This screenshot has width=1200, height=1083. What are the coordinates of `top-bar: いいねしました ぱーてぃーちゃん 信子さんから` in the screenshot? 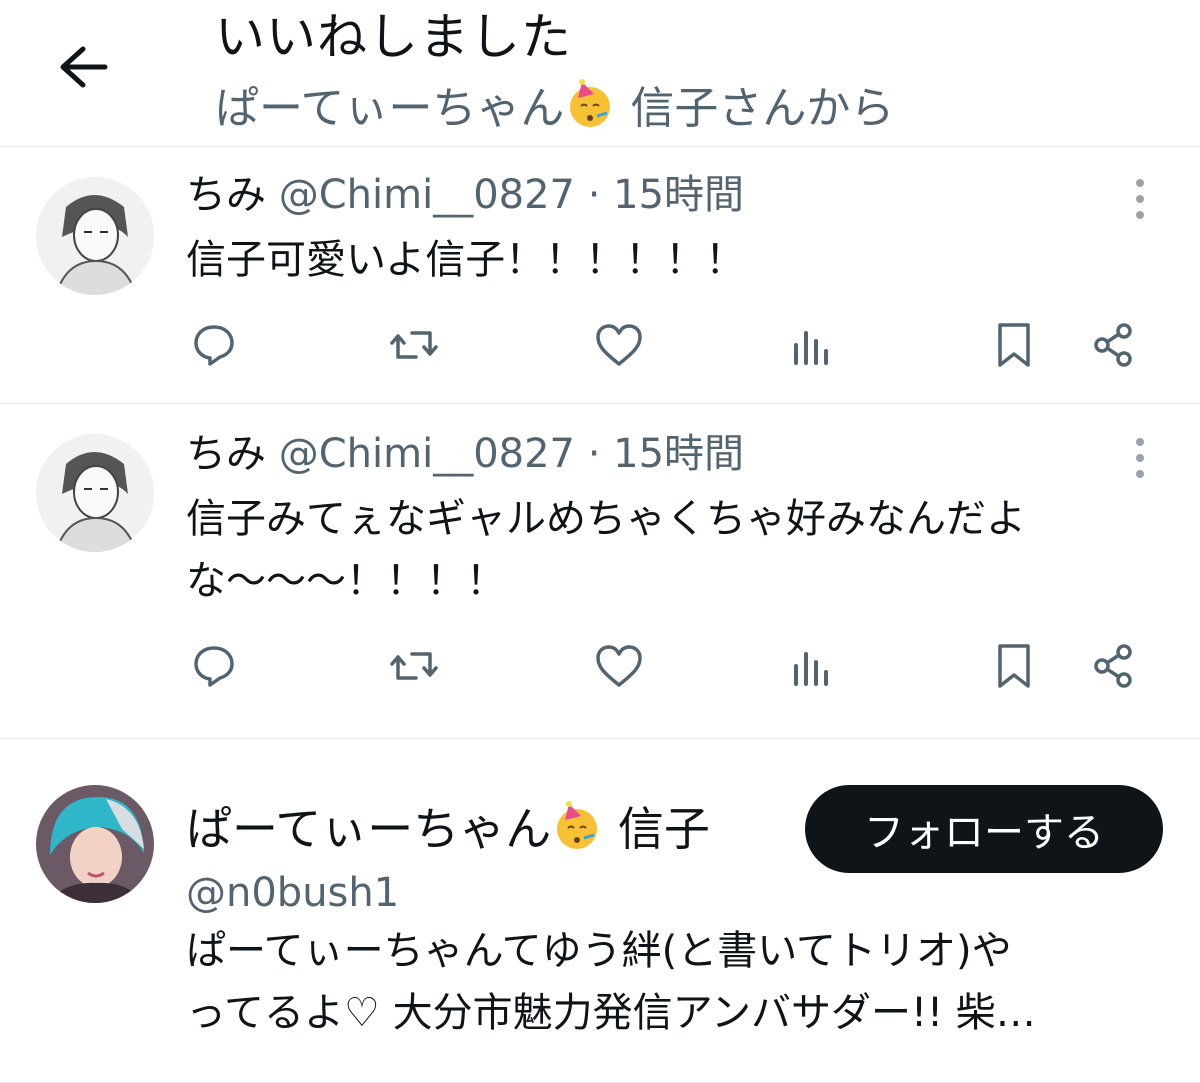 It's located at (600, 73).